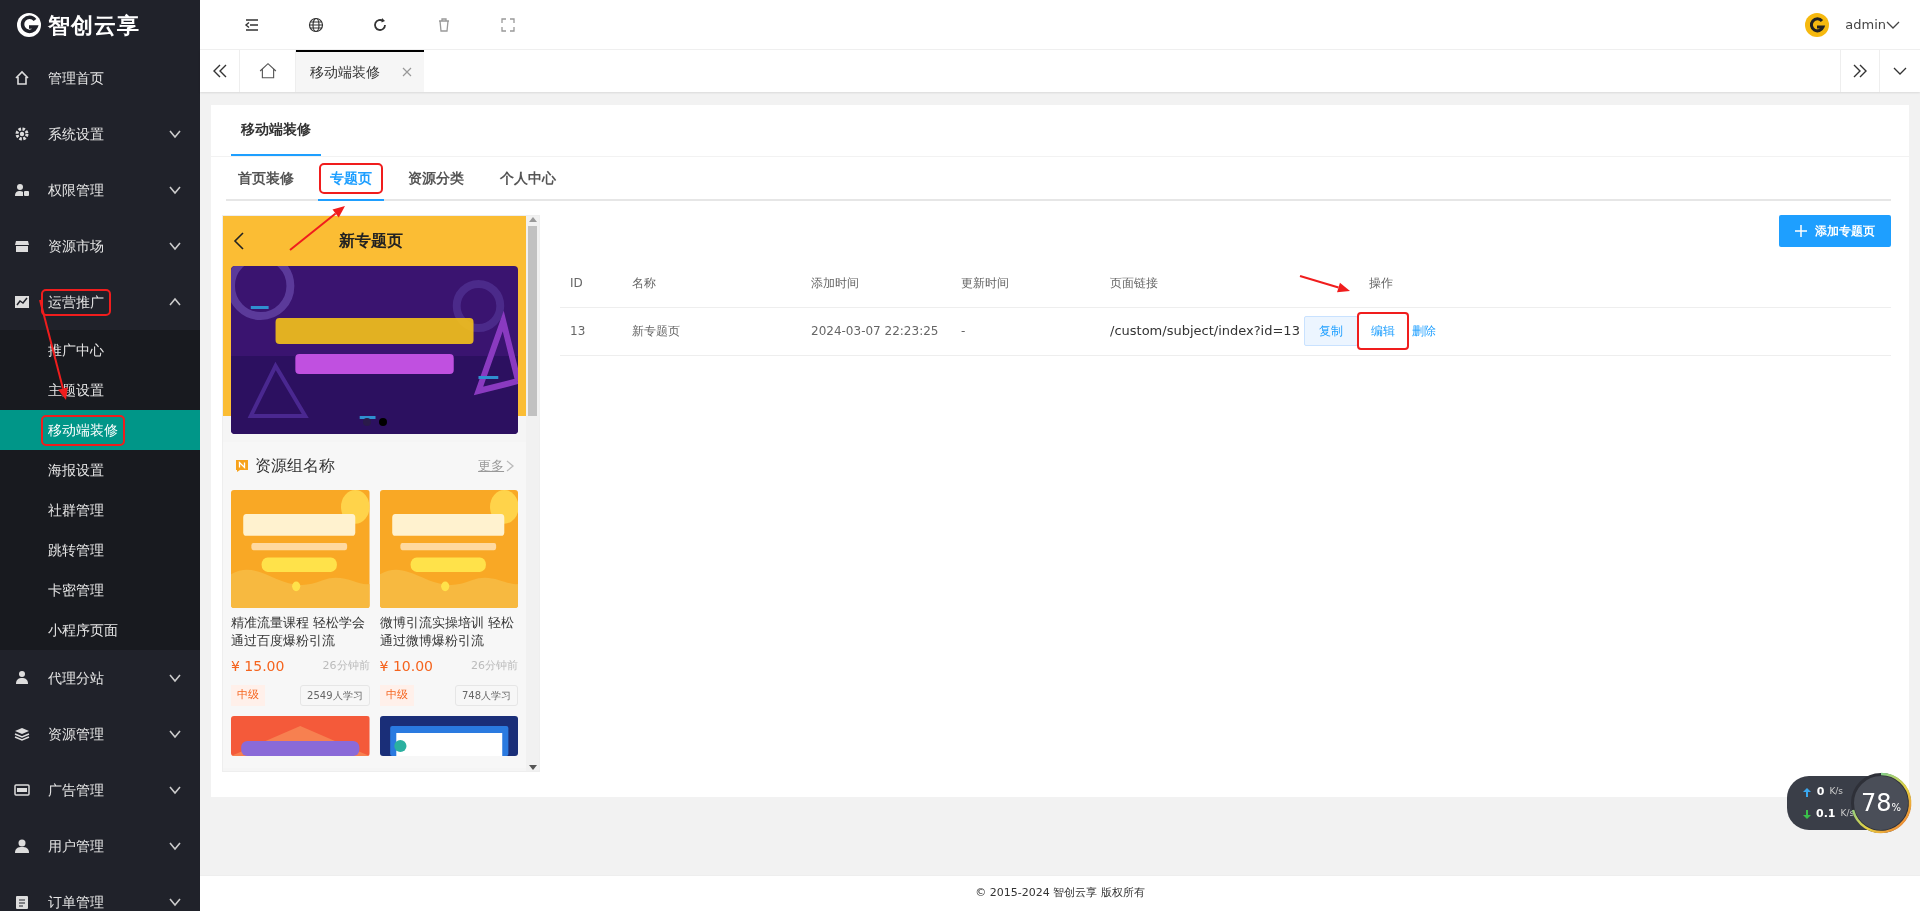 The image size is (1920, 911). I want to click on submenu-item: 小程序页面, so click(100, 630).